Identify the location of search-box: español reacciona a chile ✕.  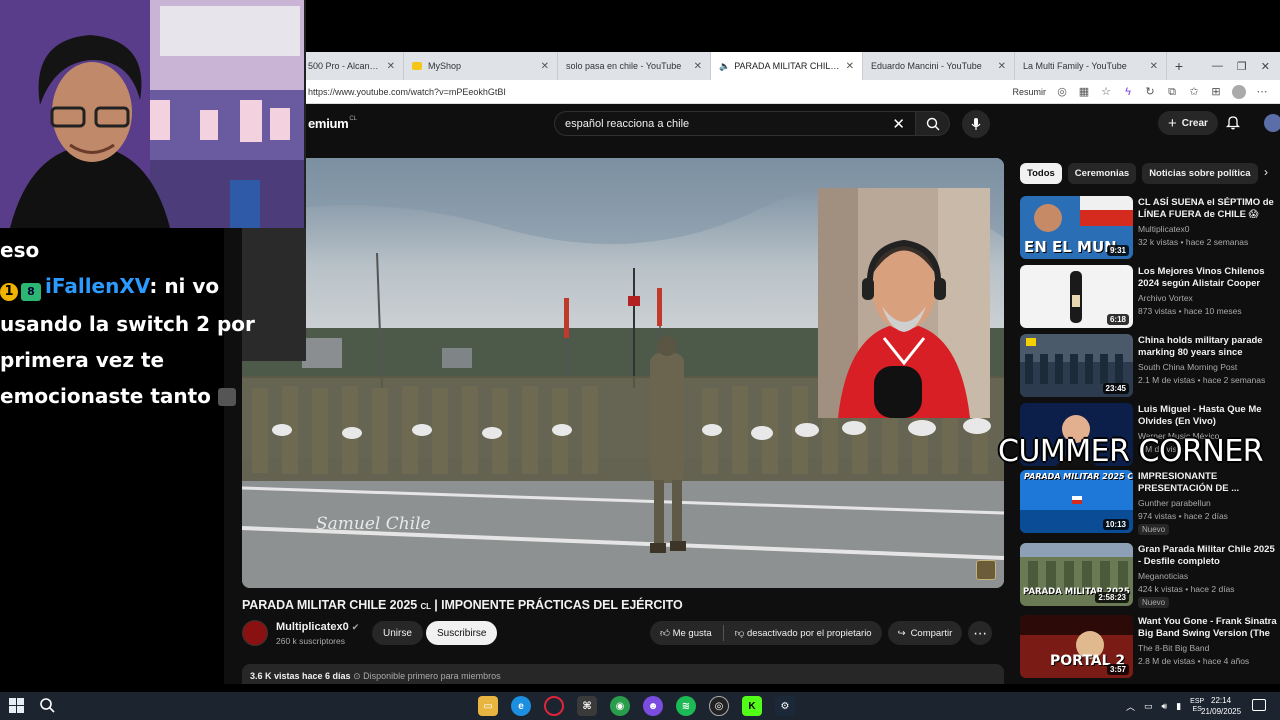
(735, 123).